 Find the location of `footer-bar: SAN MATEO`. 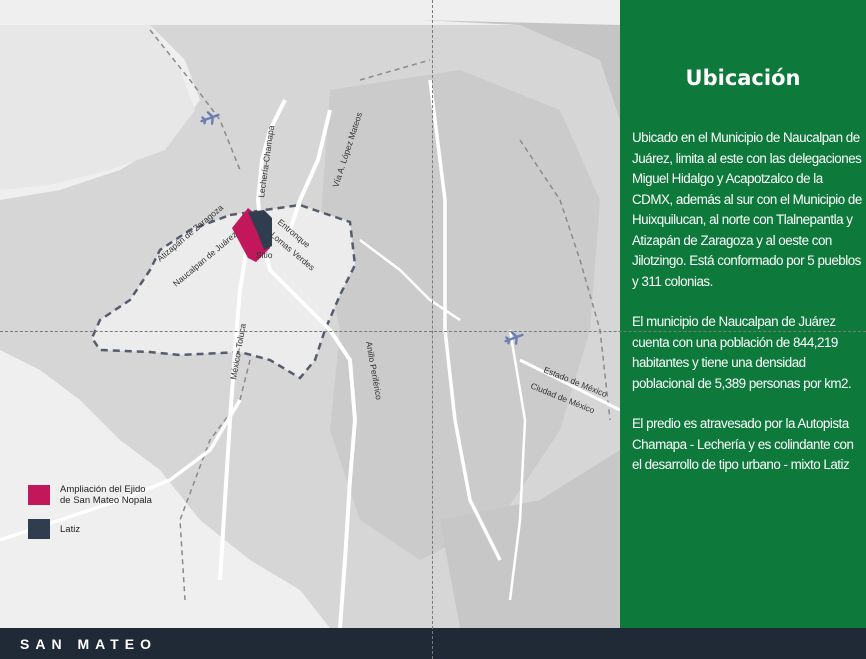

footer-bar: SAN MATEO is located at coordinates (433, 643).